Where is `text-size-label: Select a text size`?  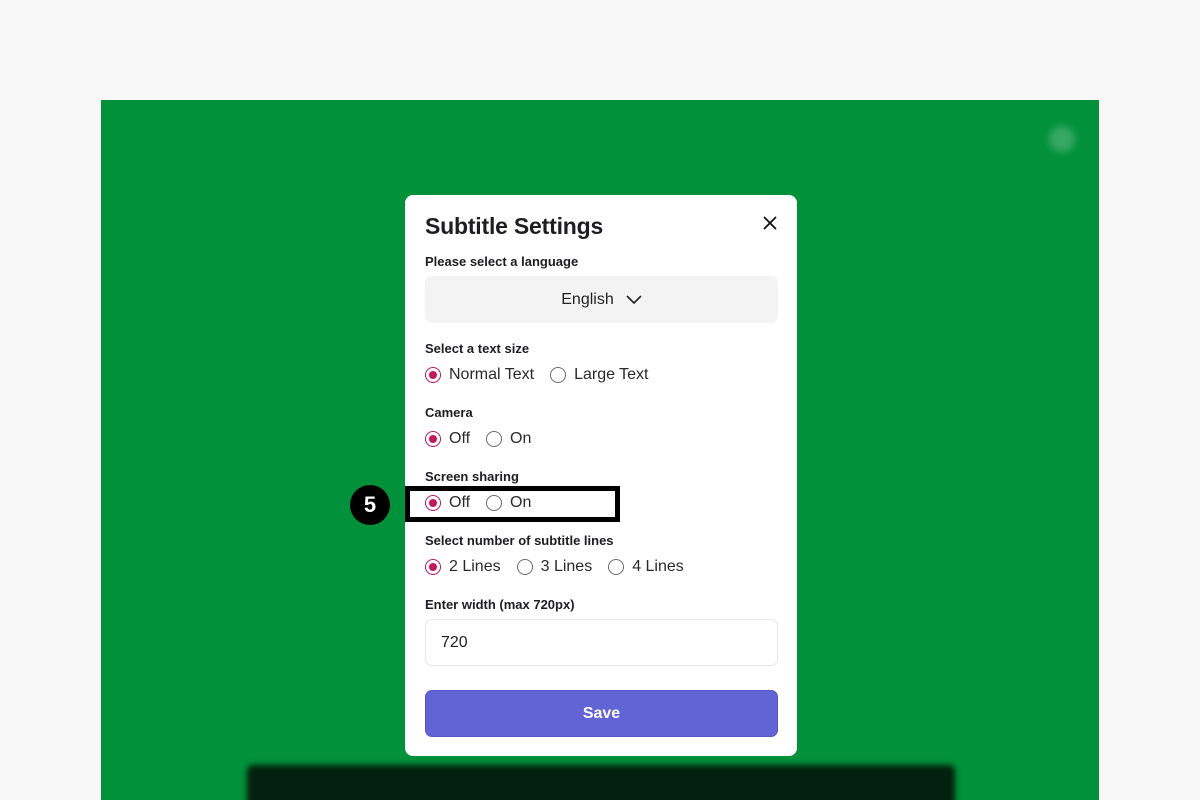 text-size-label: Select a text size is located at coordinates (477, 348).